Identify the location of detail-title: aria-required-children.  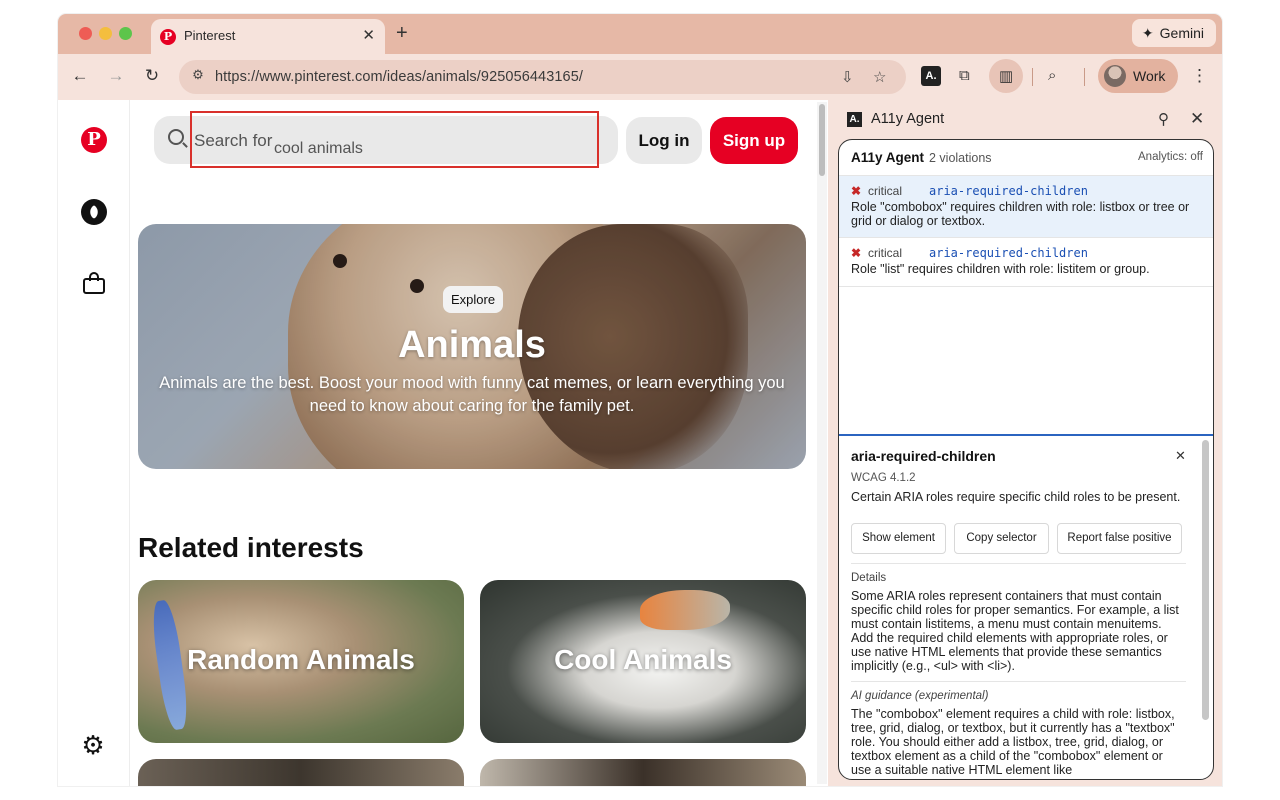
(923, 456).